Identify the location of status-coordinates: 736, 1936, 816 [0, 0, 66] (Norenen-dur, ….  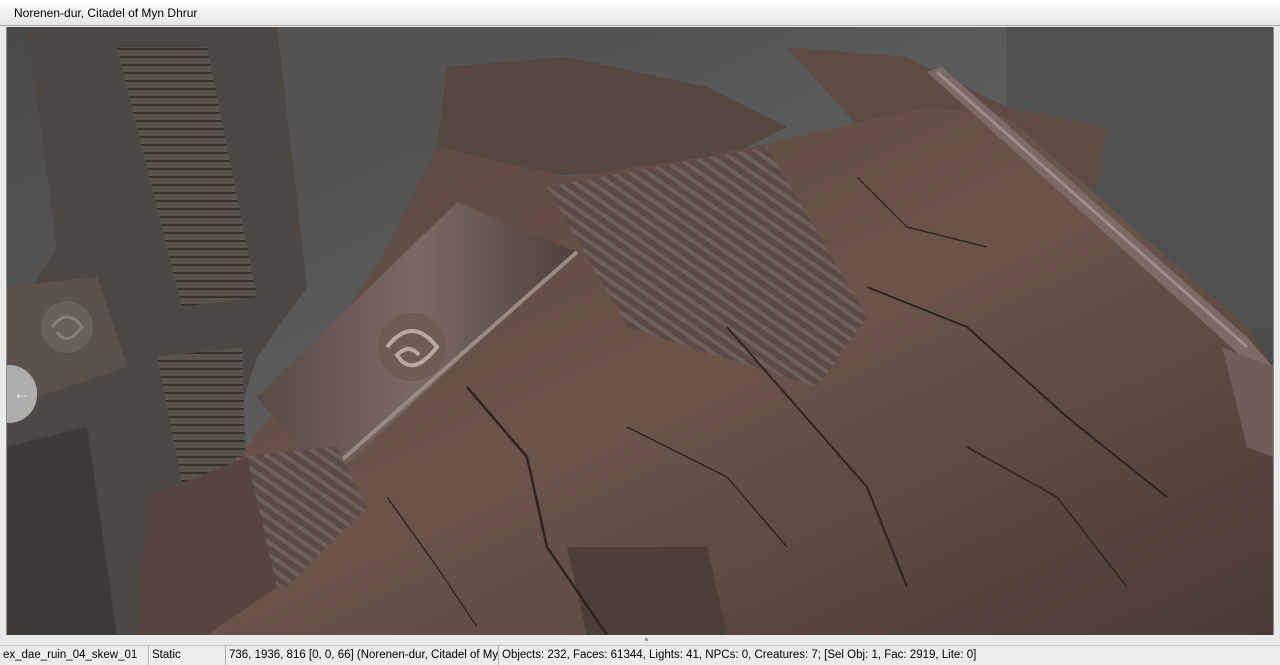
(362, 655).